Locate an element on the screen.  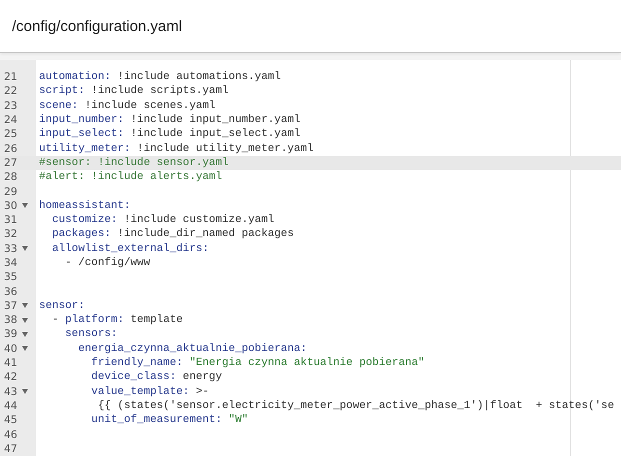
line-number: 46 is located at coordinates (11, 434).